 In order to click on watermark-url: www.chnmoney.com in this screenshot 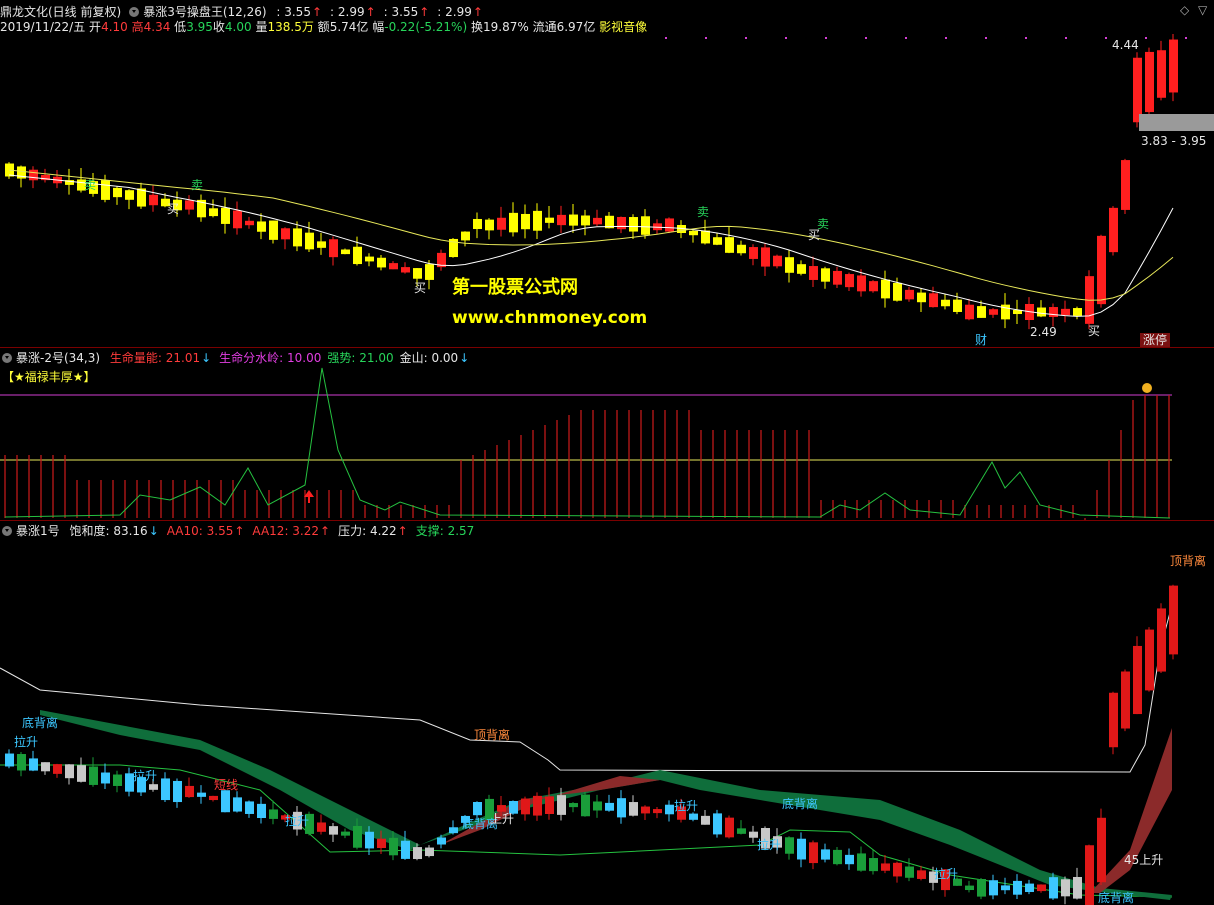, I will do `click(550, 318)`.